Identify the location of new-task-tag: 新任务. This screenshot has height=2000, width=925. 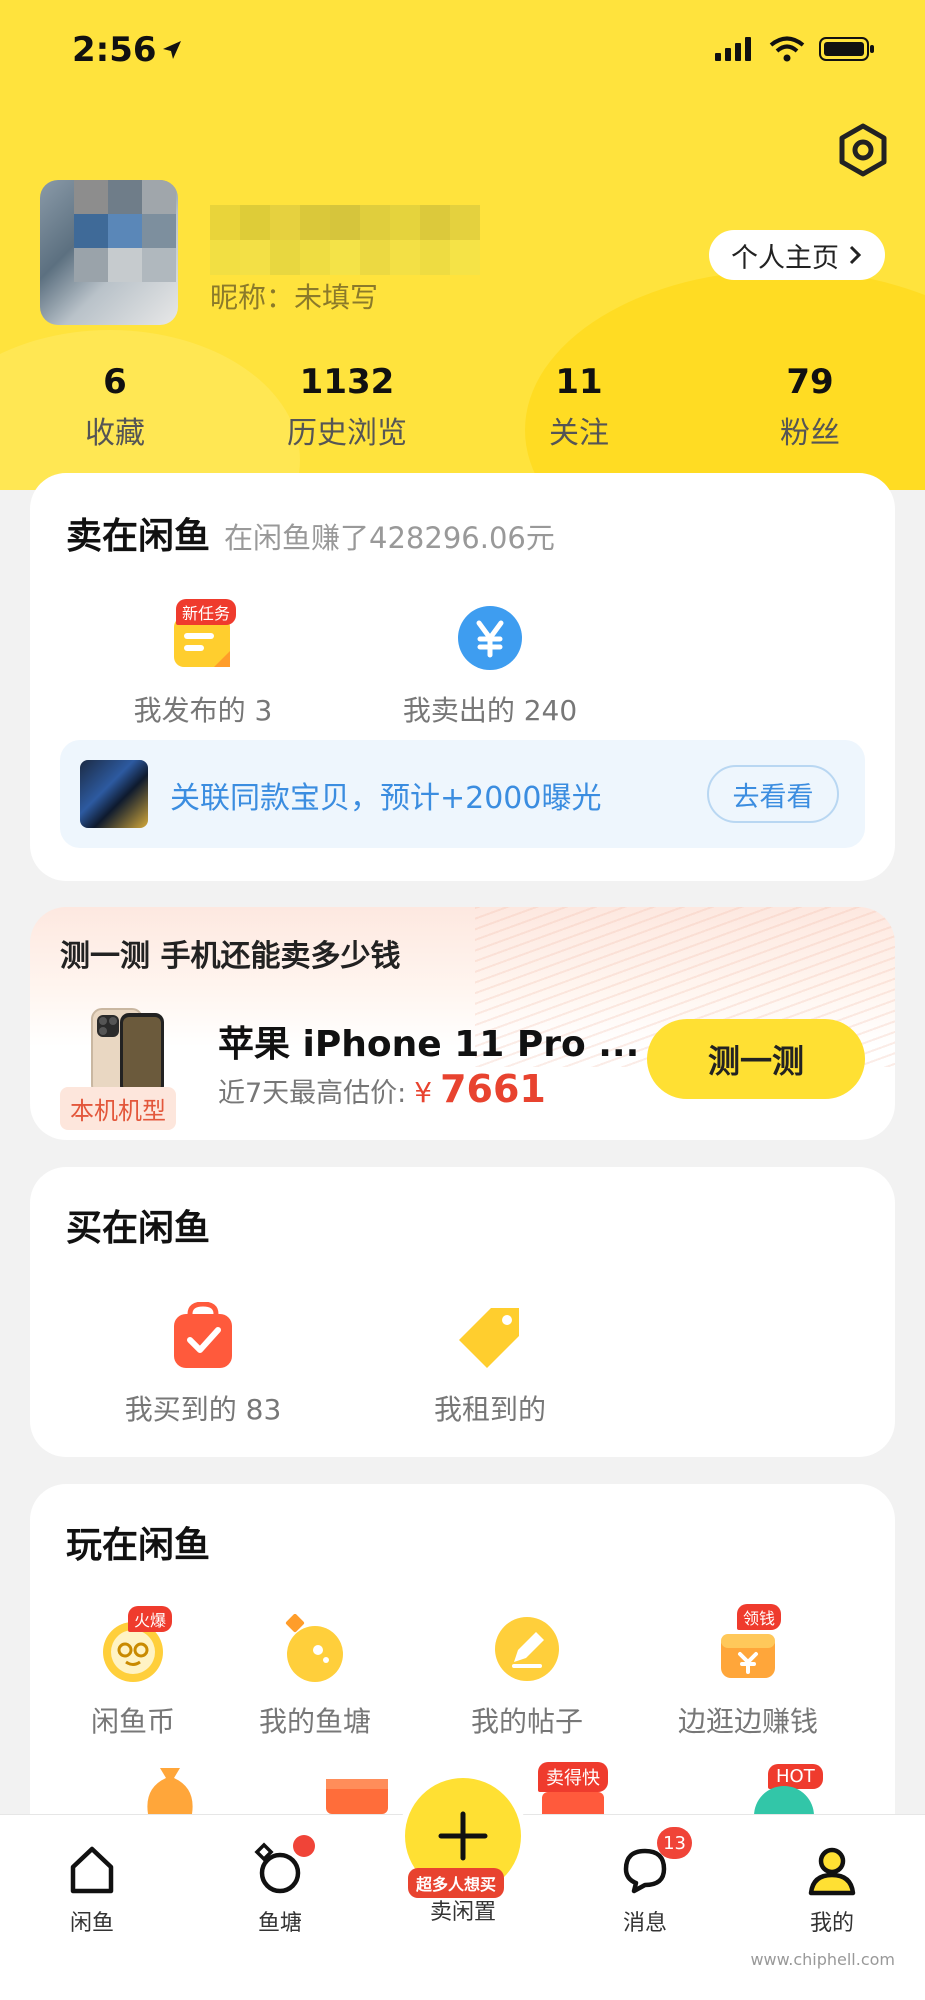
(206, 612).